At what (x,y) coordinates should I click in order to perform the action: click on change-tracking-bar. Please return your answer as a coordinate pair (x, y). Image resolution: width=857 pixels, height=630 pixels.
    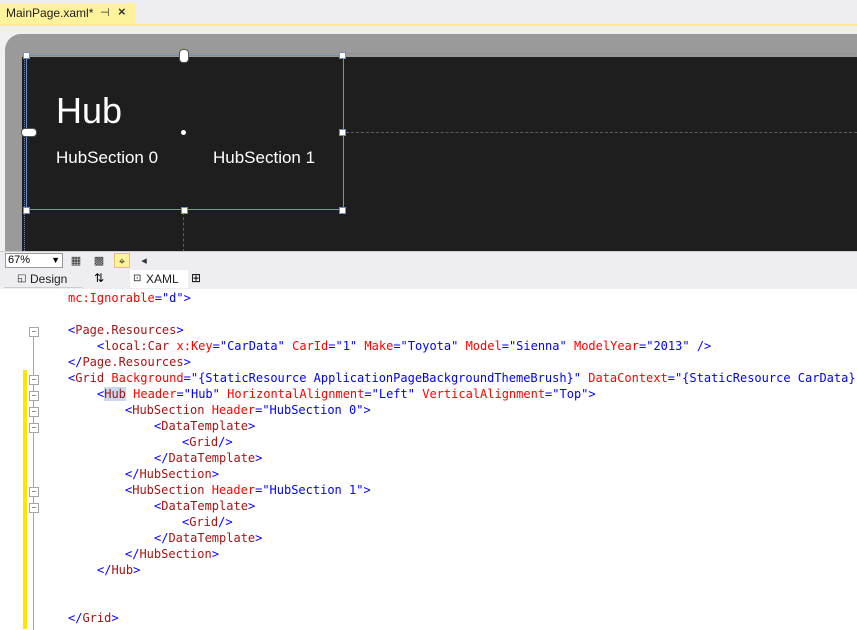
    Looking at the image, I should click on (25, 499).